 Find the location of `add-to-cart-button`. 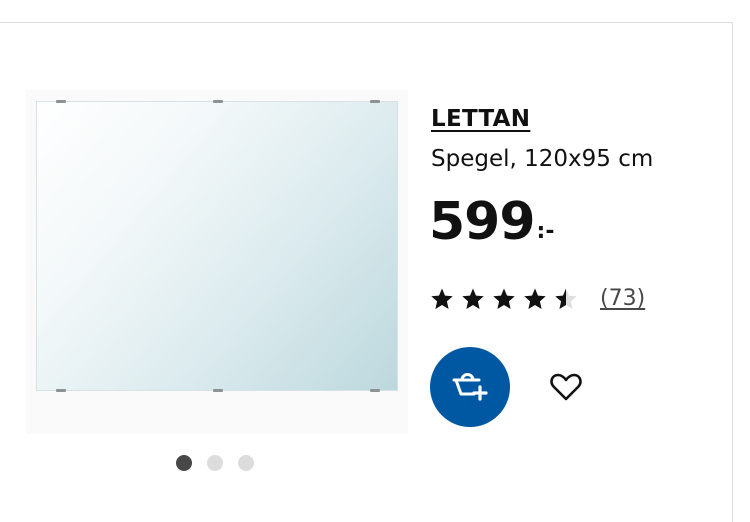

add-to-cart-button is located at coordinates (470, 387).